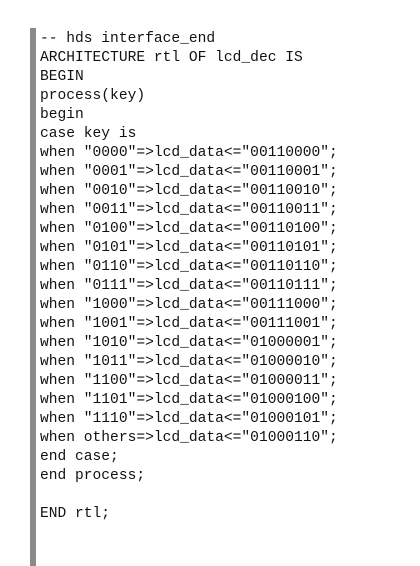 The width and height of the screenshot is (420, 566). Describe the element at coordinates (189, 172) in the screenshot. I see `code-line: when "0001"=>lcd_data<="00110001";` at that location.